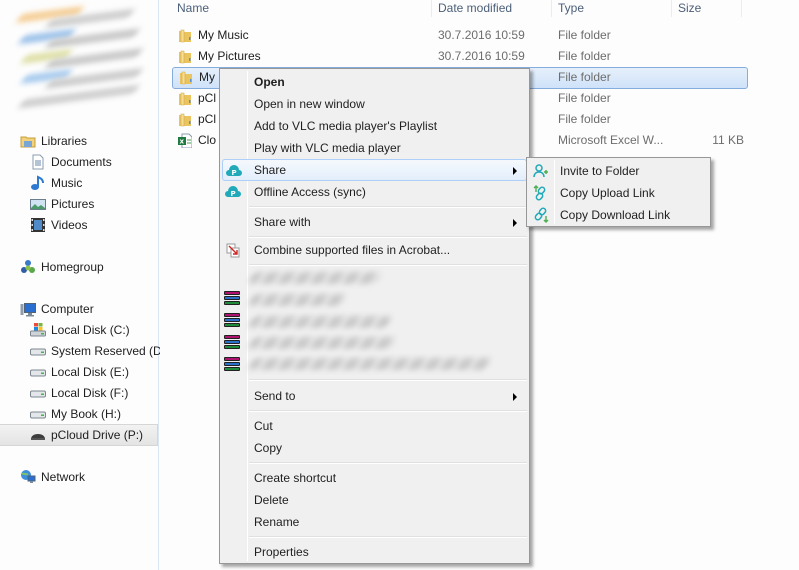  I want to click on submenu-item-label: Copy Upload Link, so click(607, 193).